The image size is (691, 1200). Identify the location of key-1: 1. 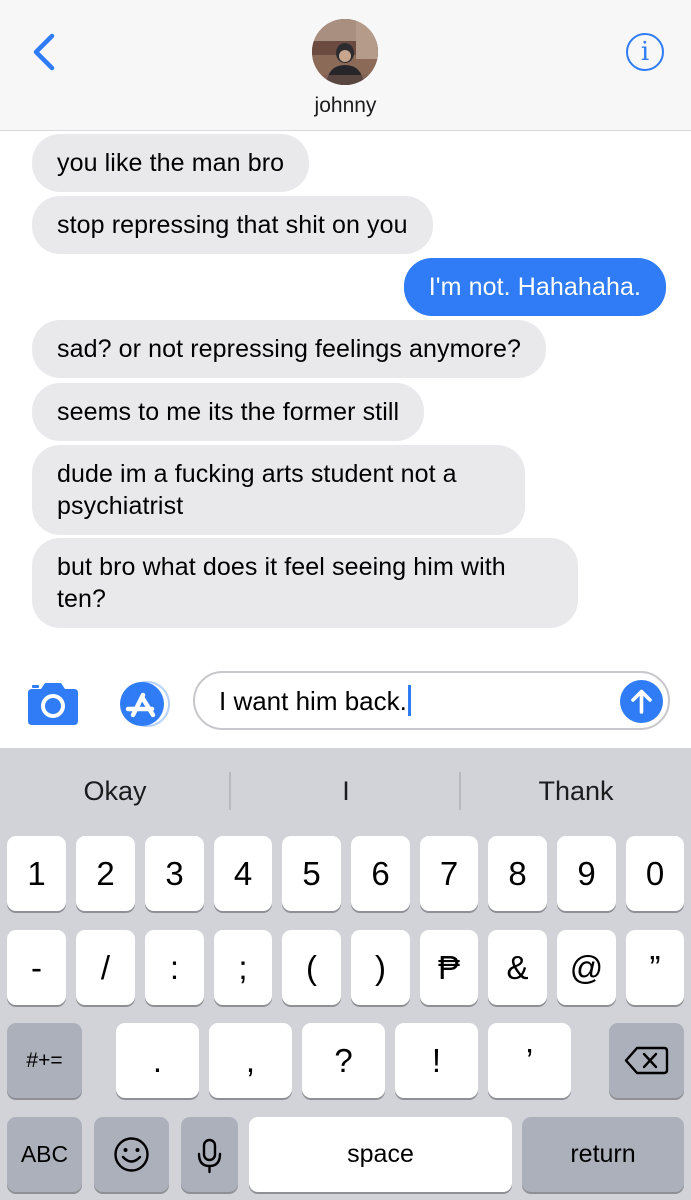
(36, 873).